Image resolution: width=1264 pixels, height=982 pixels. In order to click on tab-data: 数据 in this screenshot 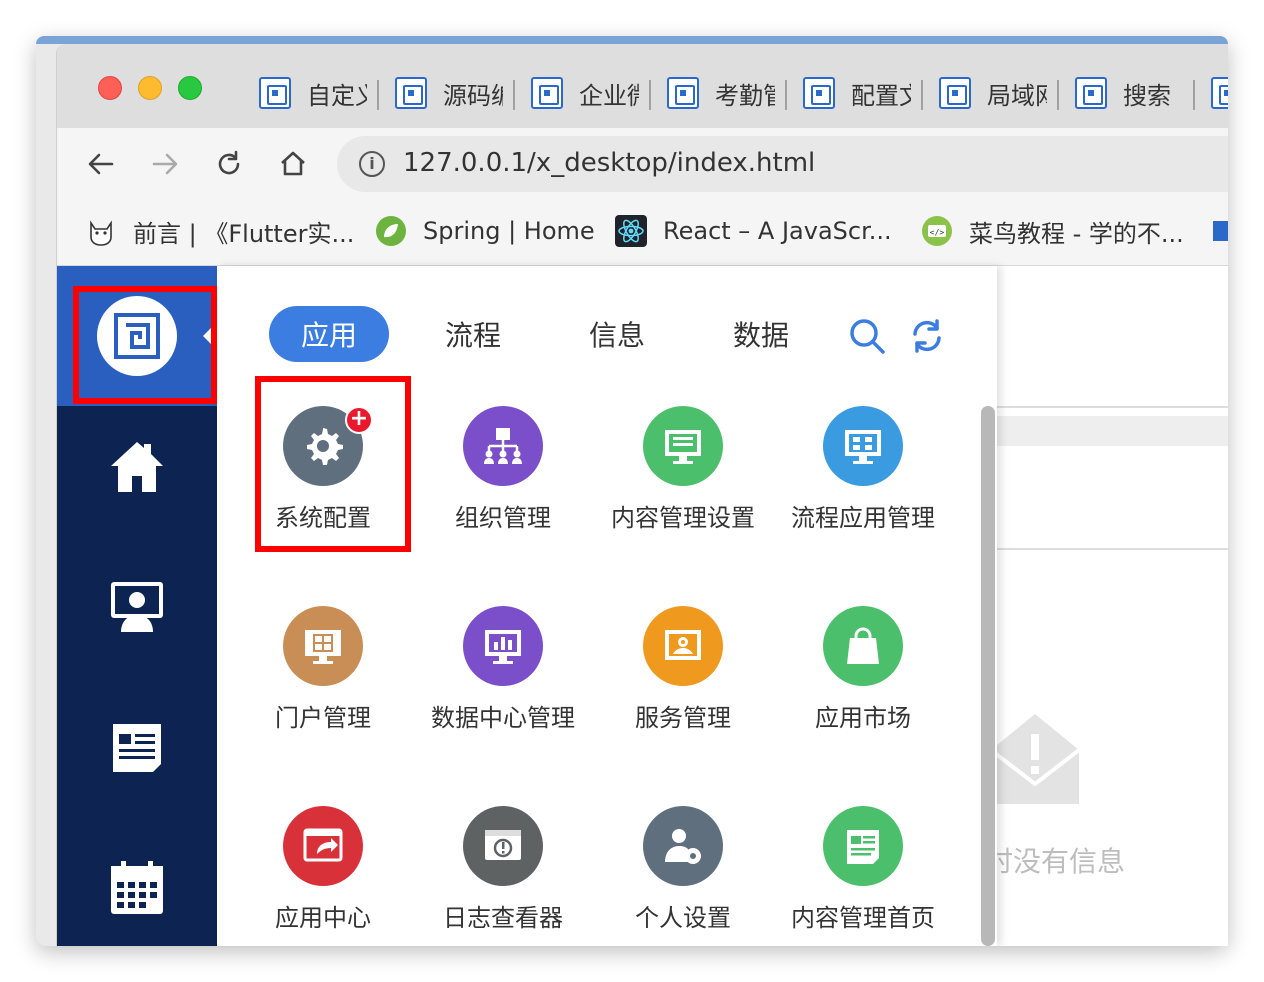, I will do `click(761, 334)`.